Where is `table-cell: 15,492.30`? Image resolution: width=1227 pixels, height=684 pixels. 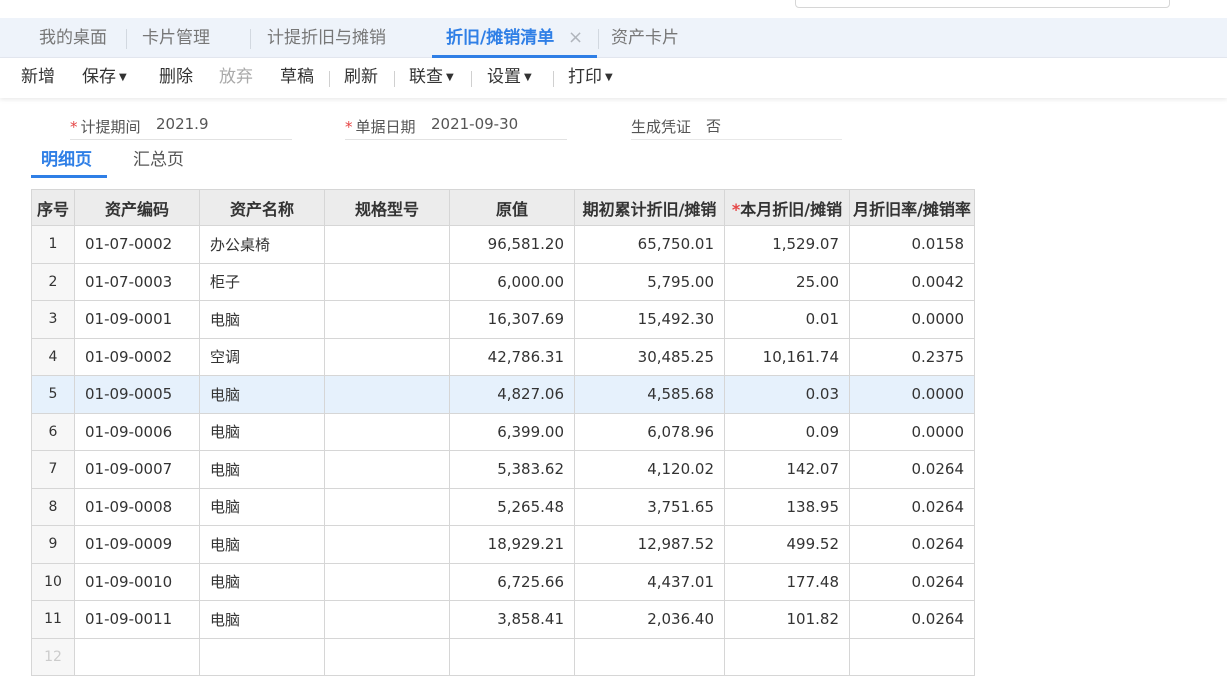
table-cell: 15,492.30 is located at coordinates (649, 319).